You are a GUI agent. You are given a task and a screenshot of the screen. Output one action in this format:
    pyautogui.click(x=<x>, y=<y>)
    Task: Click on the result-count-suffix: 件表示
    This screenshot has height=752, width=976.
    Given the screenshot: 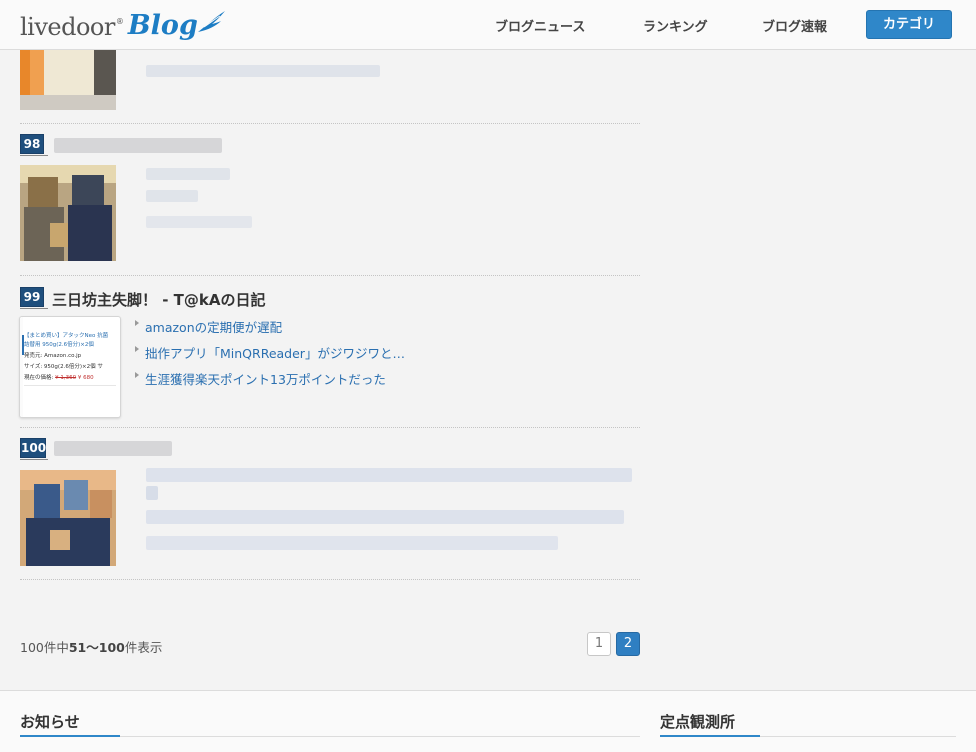 What is the action you would take?
    pyautogui.click(x=143, y=647)
    